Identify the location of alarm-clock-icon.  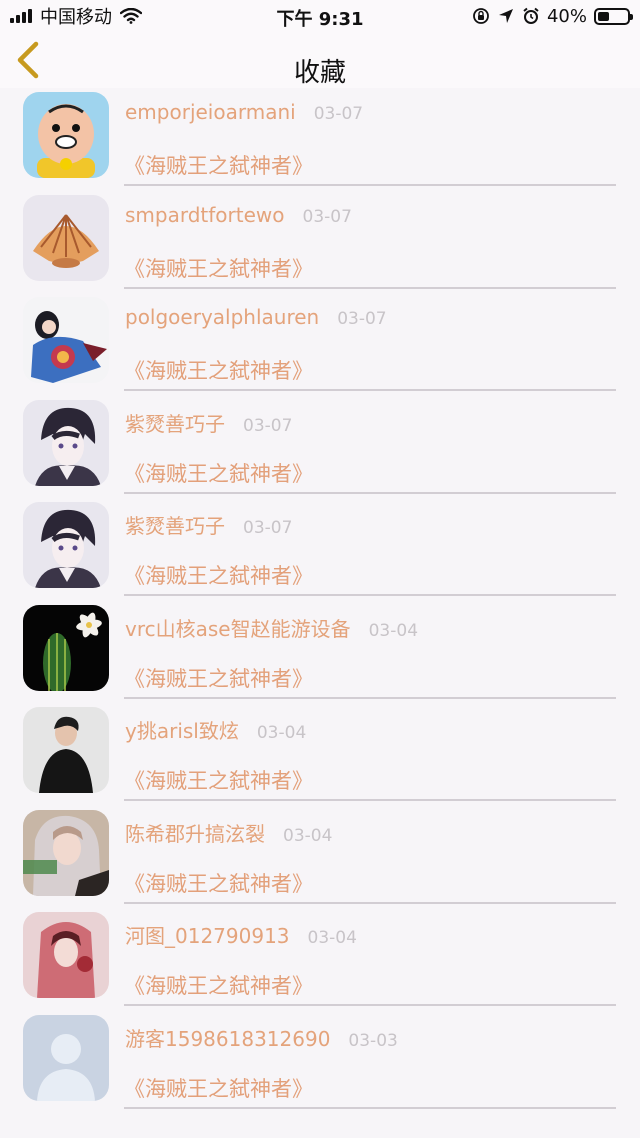
(531, 15).